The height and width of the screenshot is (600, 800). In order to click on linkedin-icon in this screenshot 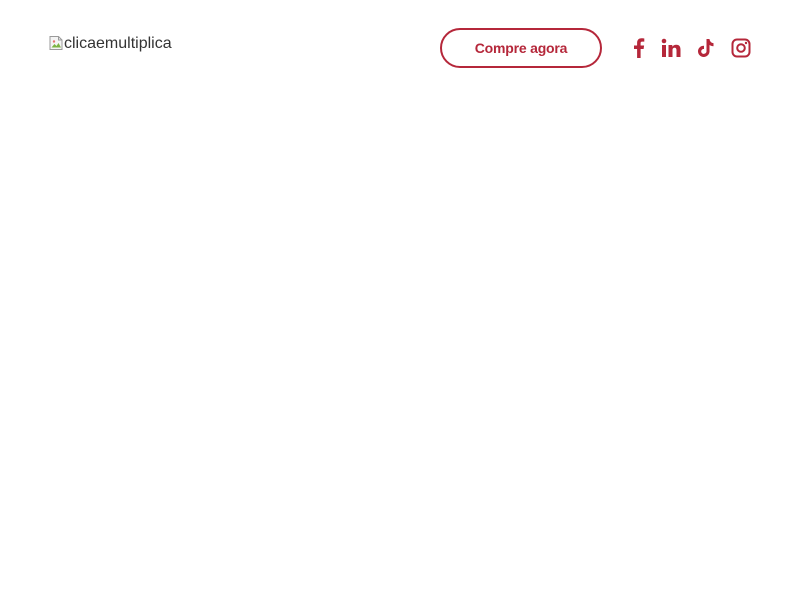, I will do `click(671, 47)`.